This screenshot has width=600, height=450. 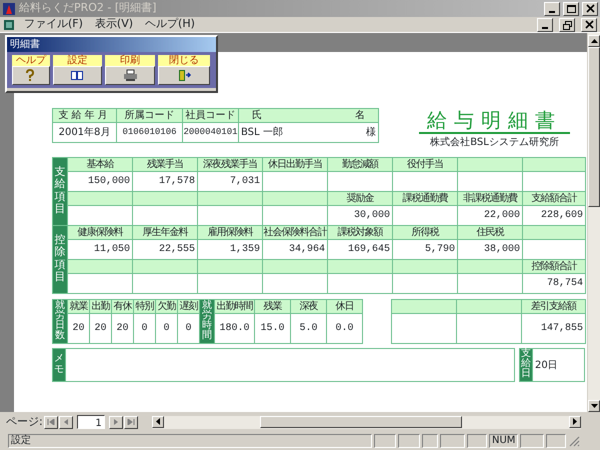 What do you see at coordinates (594, 406) in the screenshot?
I see `scroll-down-icon` at bounding box center [594, 406].